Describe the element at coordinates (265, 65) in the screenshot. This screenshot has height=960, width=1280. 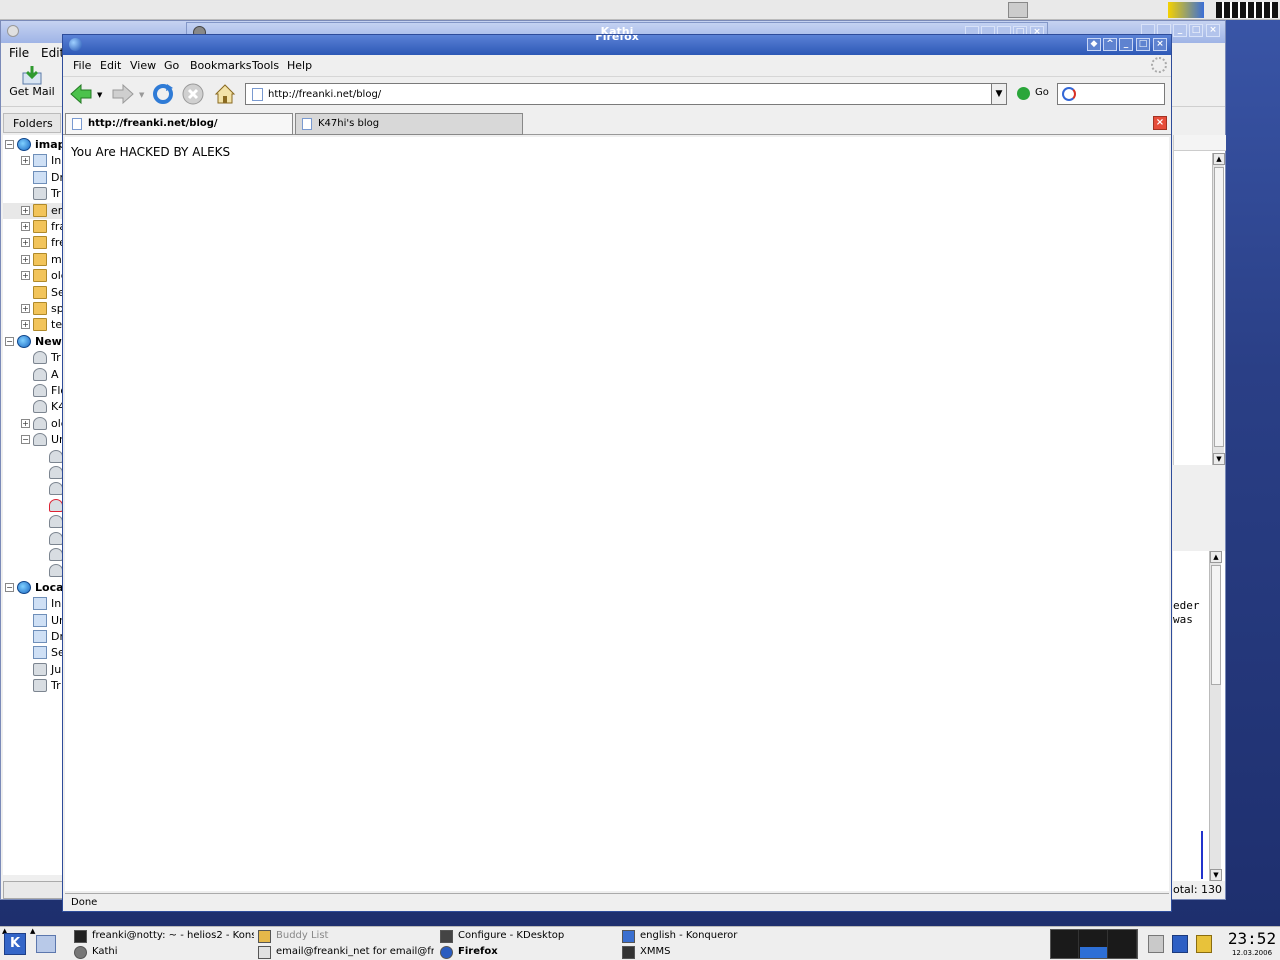
I see `menu-tools: Tools` at that location.